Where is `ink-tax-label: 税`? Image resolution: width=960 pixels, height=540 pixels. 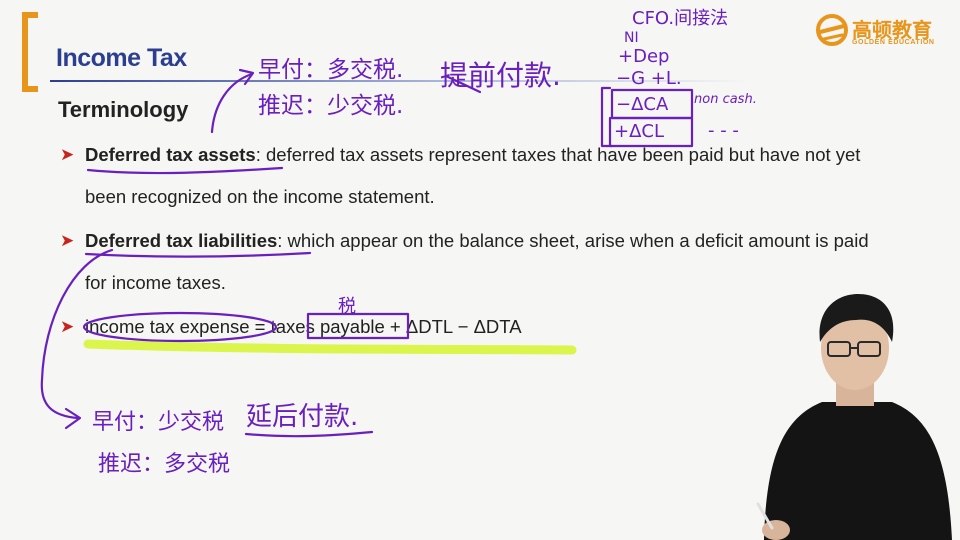 ink-tax-label: 税 is located at coordinates (347, 306).